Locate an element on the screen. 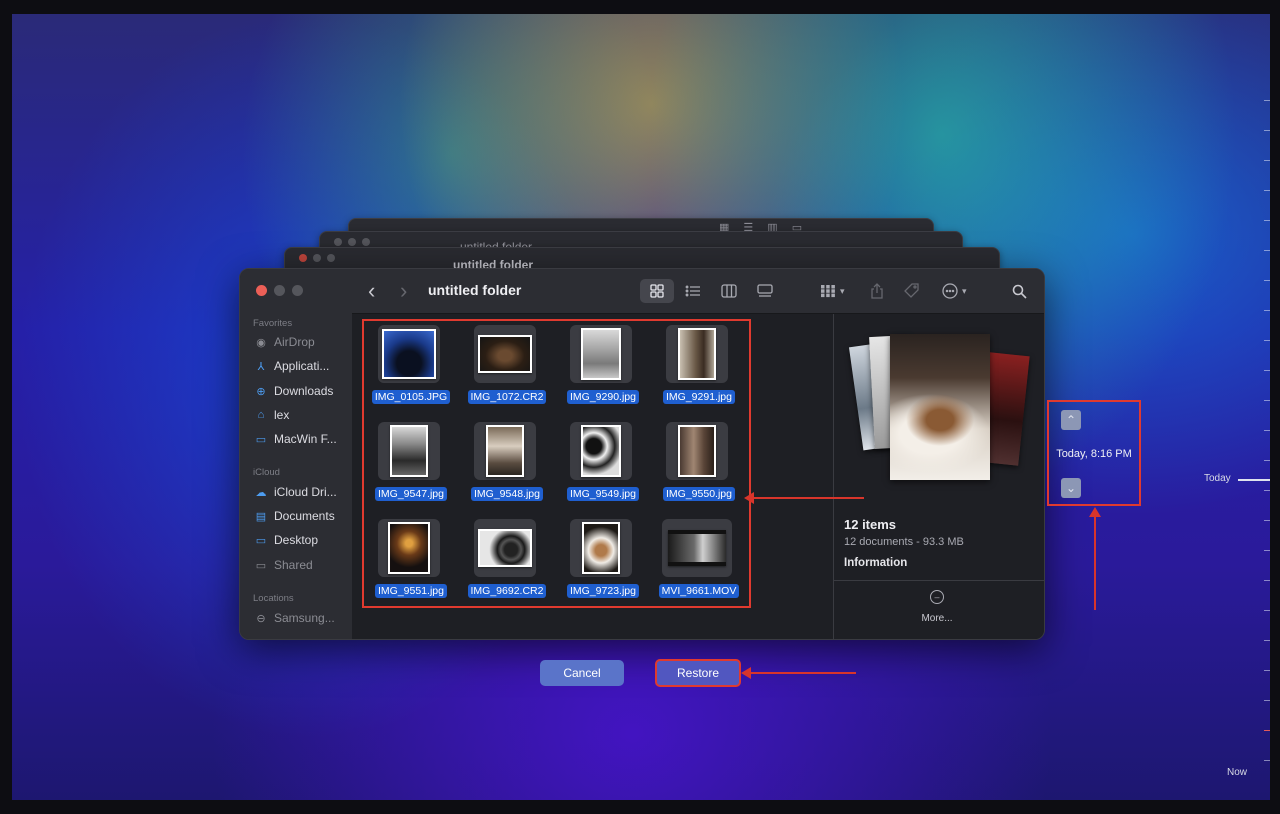  minimize-button is located at coordinates (279, 290).